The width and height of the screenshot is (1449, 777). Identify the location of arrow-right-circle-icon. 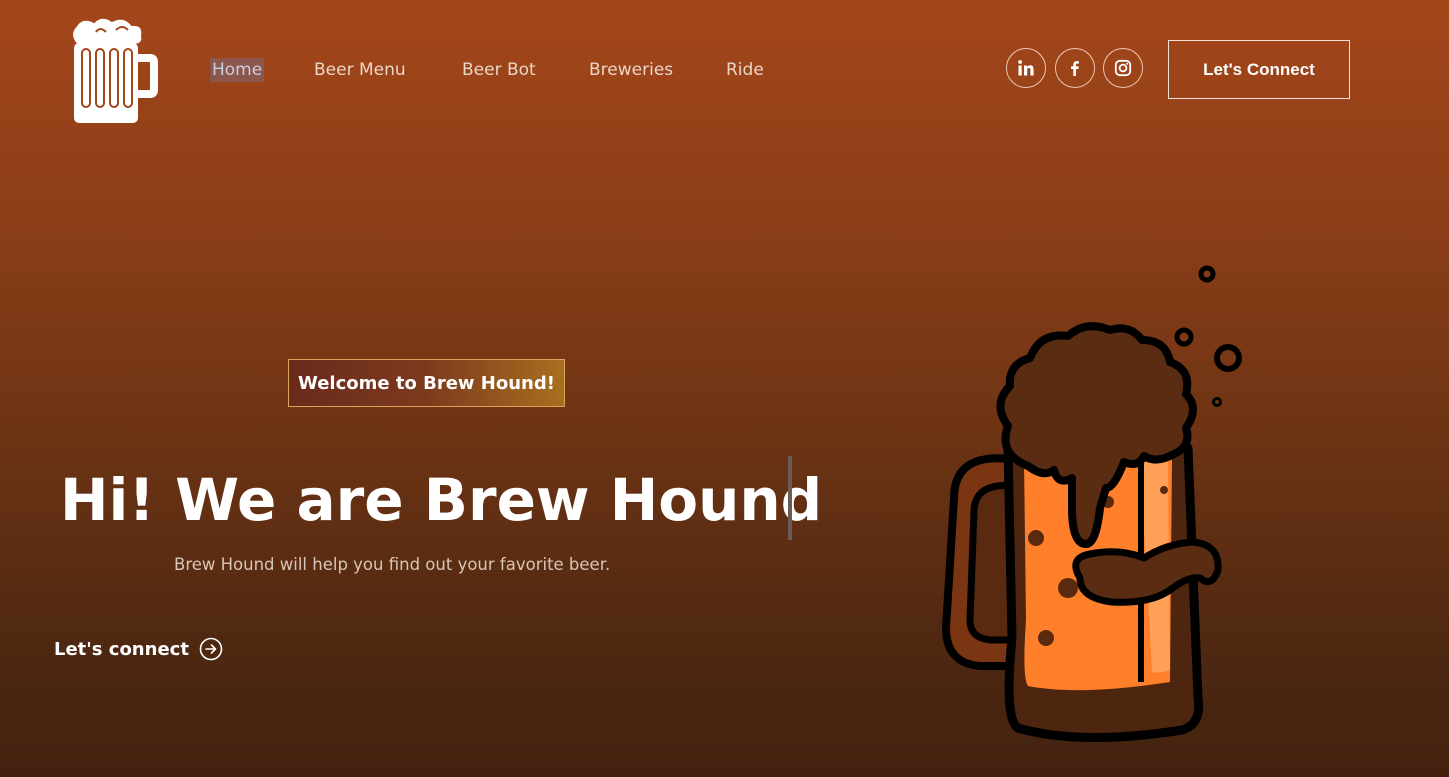
(211, 649).